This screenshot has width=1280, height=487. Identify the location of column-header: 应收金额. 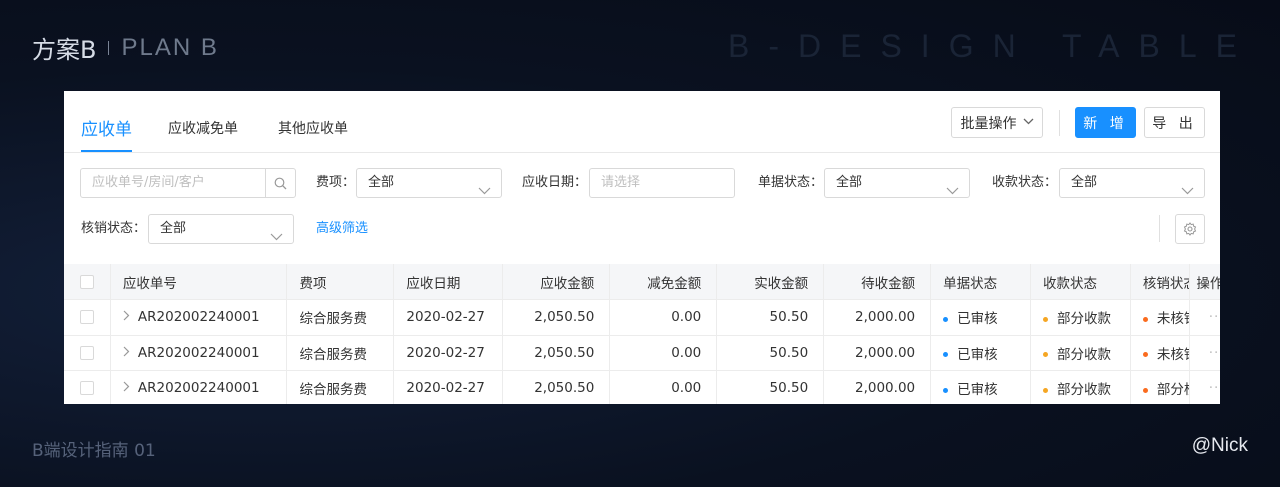
(556, 282).